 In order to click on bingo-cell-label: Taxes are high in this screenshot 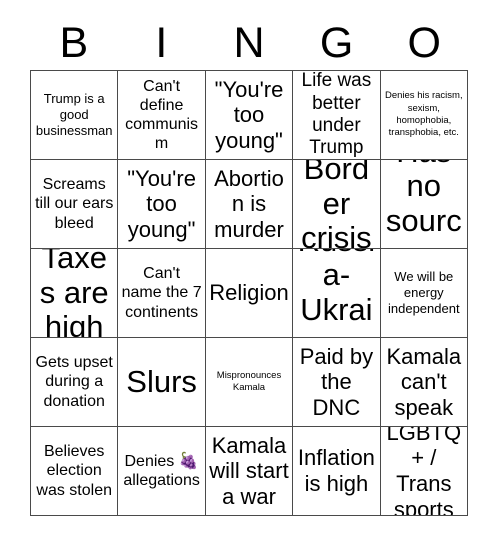, I will do `click(74, 293)`.